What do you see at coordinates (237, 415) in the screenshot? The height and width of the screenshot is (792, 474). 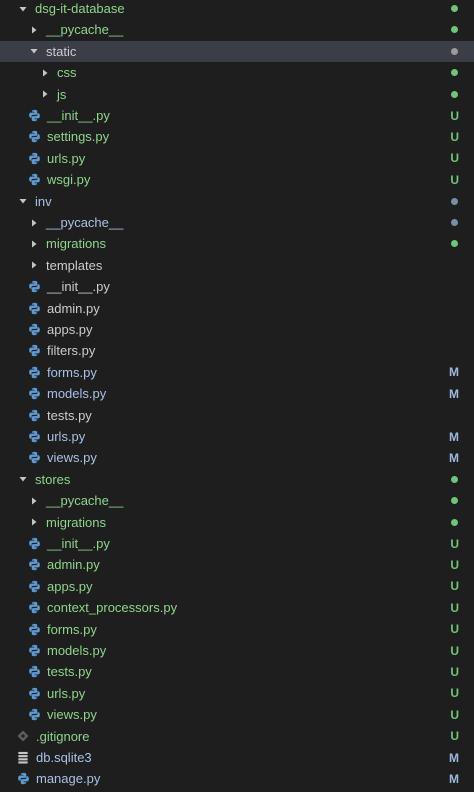 I see `explorer-file-tests-py: tests.py` at bounding box center [237, 415].